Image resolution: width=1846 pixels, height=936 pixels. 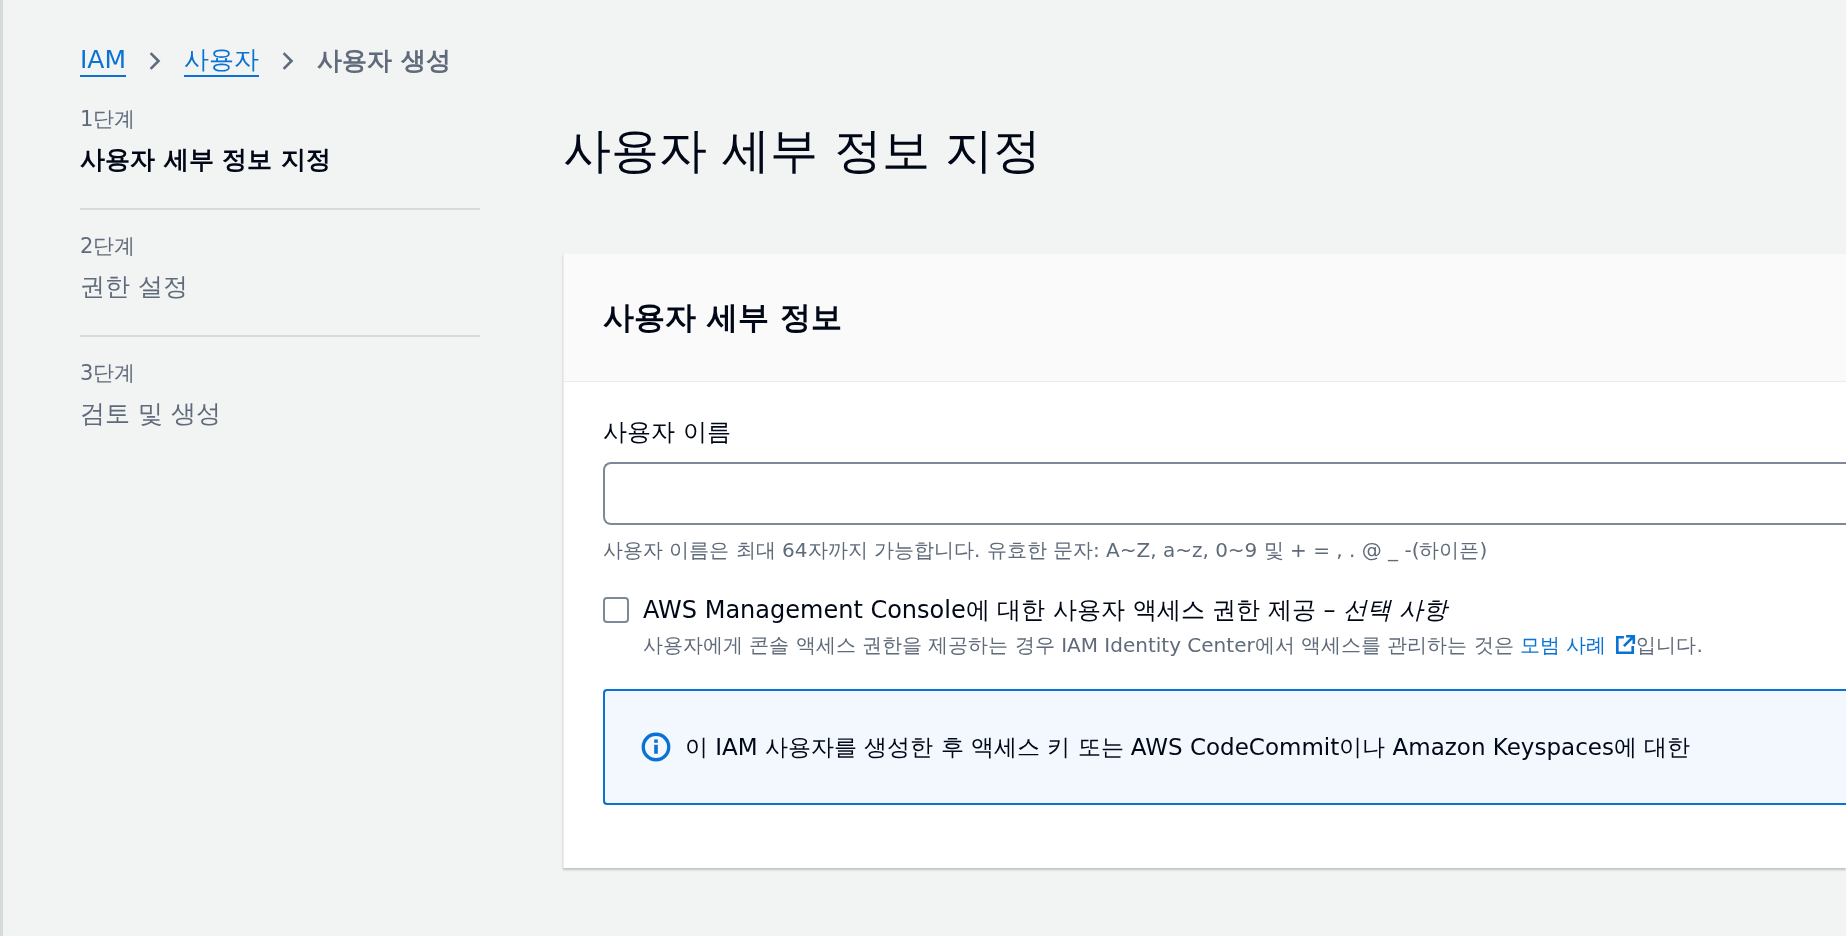 What do you see at coordinates (280, 413) in the screenshot?
I see `step-link: 검토 및 생성` at bounding box center [280, 413].